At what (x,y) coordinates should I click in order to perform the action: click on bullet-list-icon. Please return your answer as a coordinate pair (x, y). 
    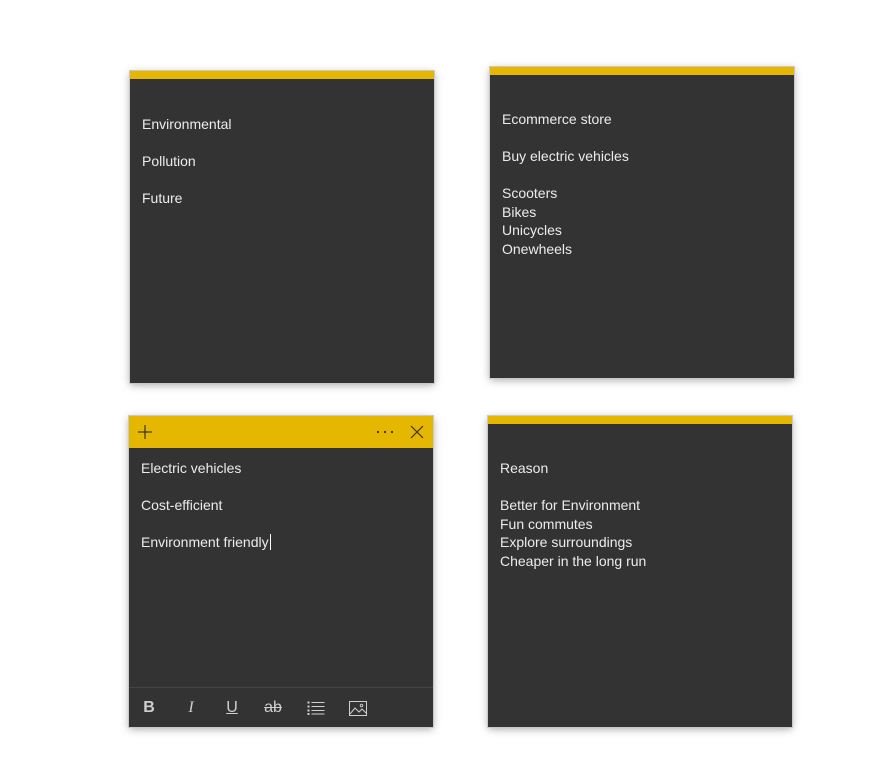
    Looking at the image, I should click on (316, 708).